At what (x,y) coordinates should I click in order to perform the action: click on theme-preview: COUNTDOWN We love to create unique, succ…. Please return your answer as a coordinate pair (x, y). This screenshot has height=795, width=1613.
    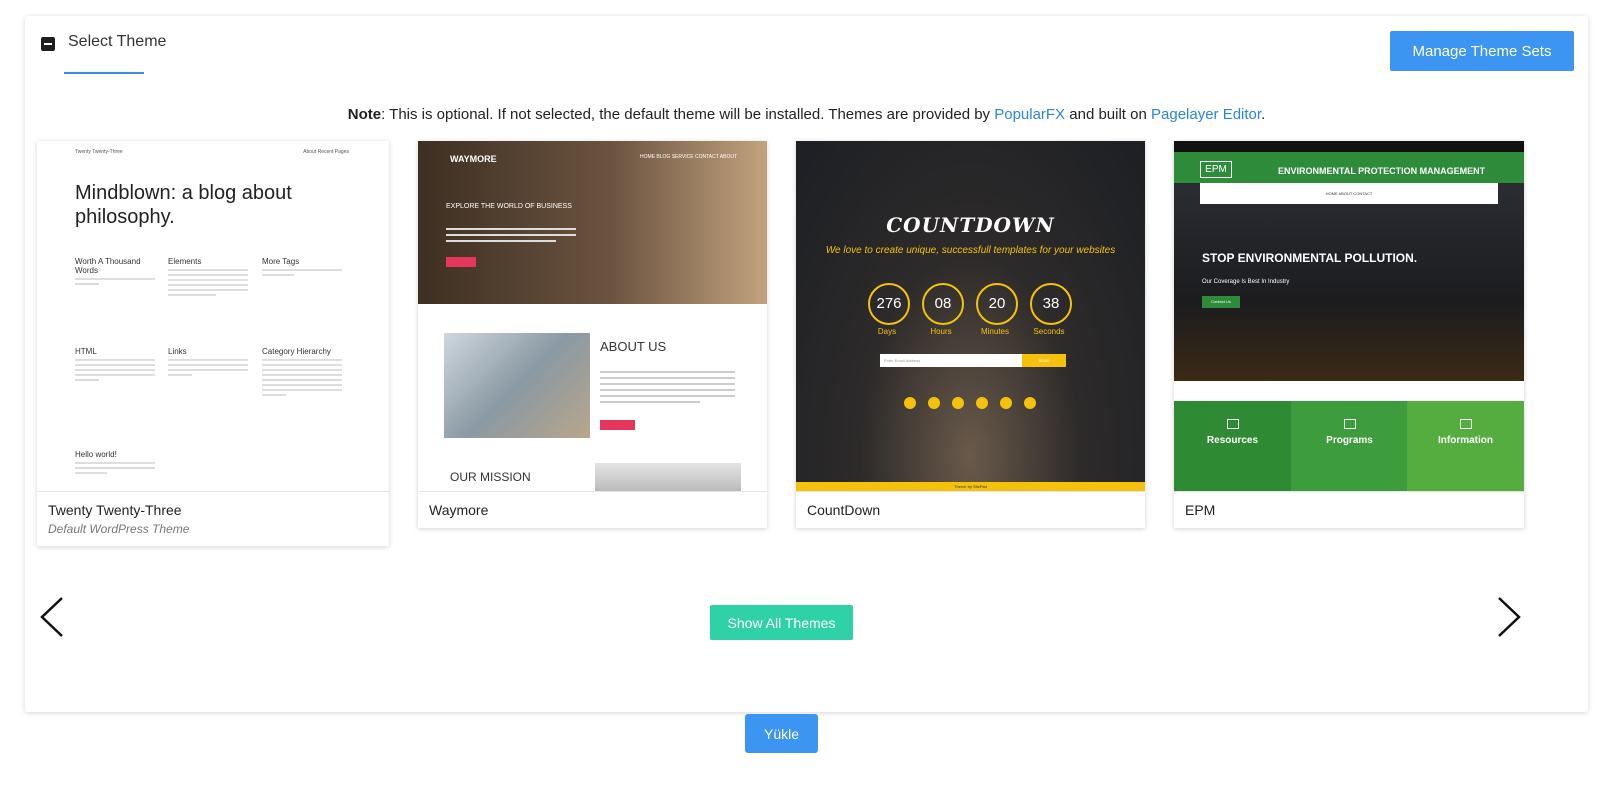
    Looking at the image, I should click on (970, 316).